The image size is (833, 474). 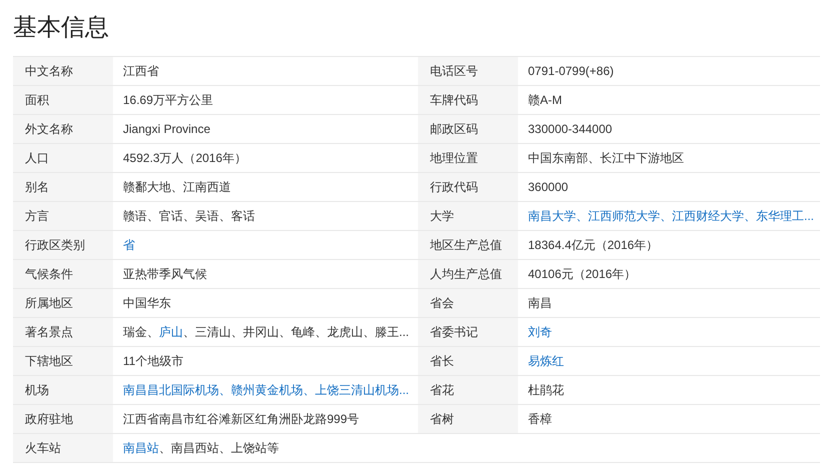 What do you see at coordinates (171, 332) in the screenshot?
I see `link: 庐山` at bounding box center [171, 332].